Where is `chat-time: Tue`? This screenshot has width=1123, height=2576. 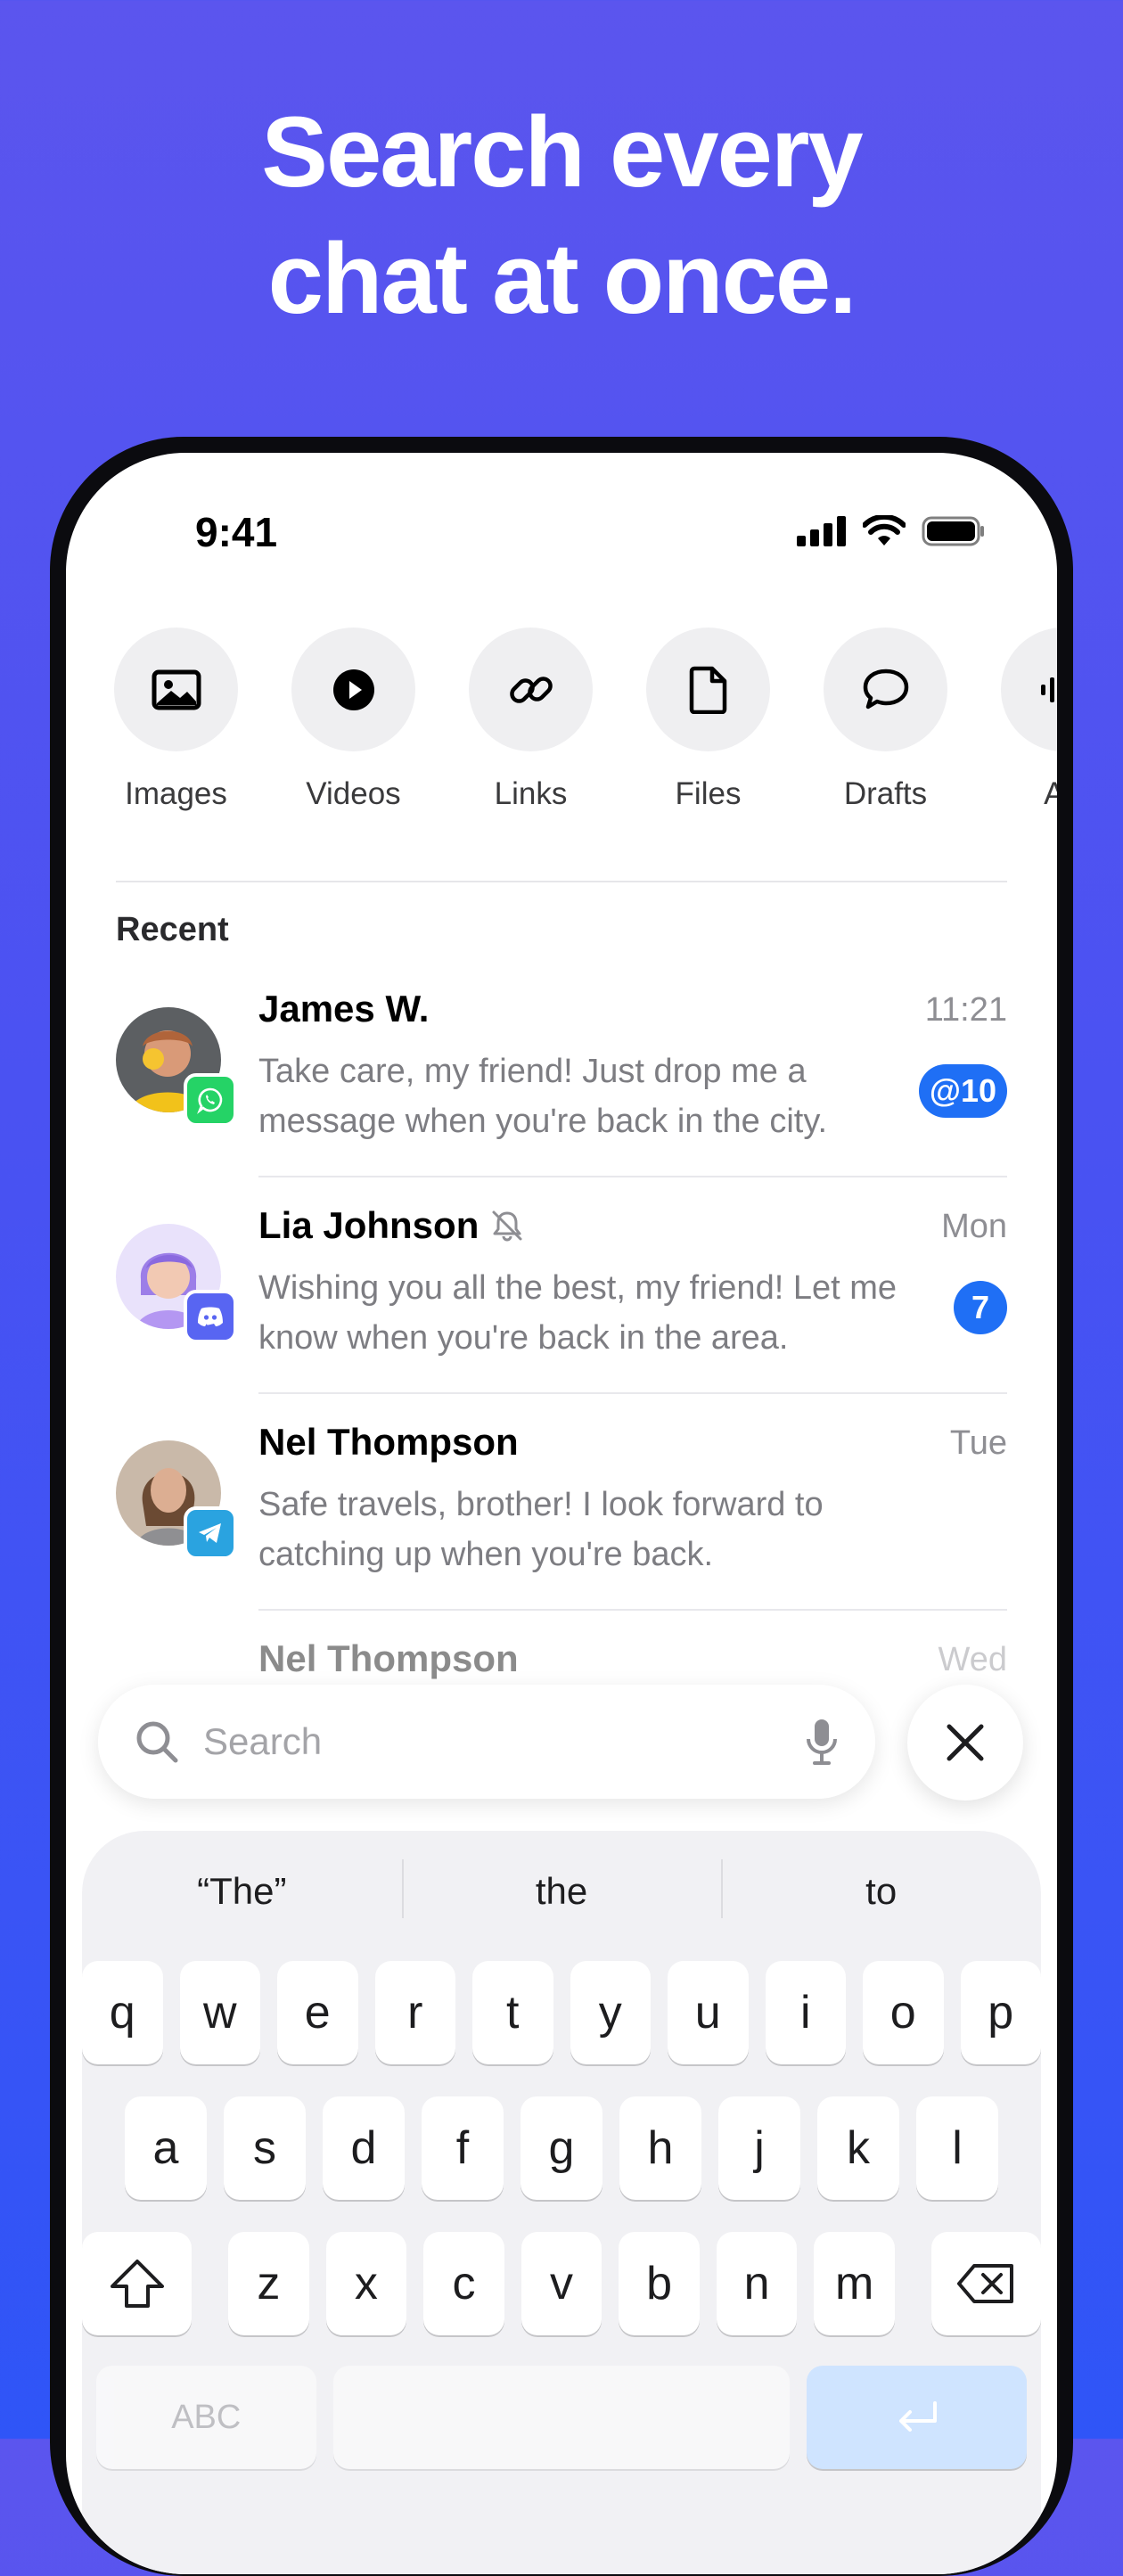
chat-time: Tue is located at coordinates (978, 1443).